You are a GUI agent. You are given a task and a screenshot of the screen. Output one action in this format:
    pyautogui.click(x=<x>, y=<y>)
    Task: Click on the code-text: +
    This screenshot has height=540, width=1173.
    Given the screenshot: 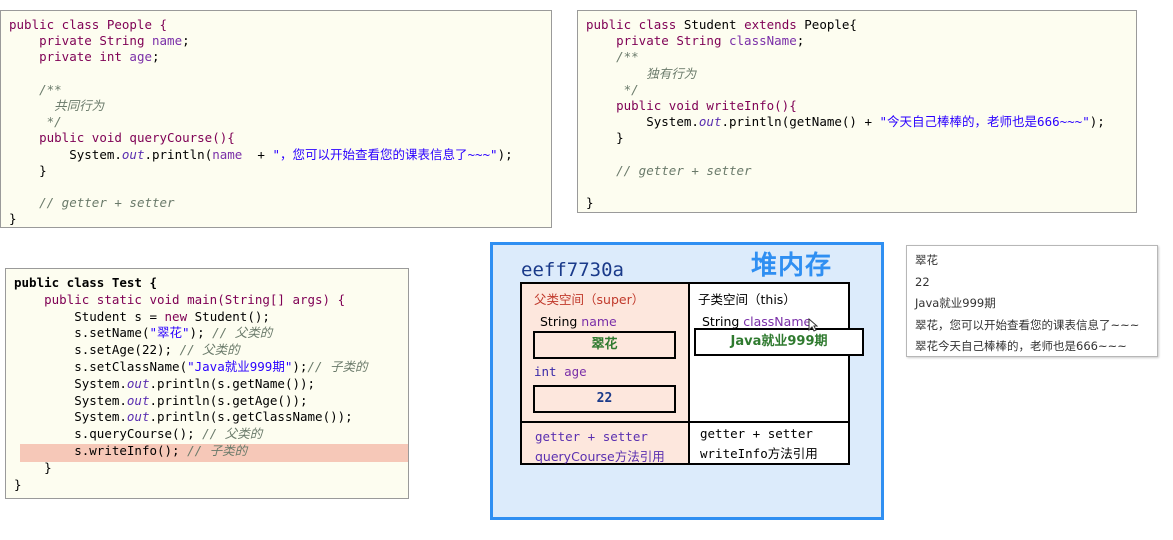 What is the action you would take?
    pyautogui.click(x=257, y=154)
    